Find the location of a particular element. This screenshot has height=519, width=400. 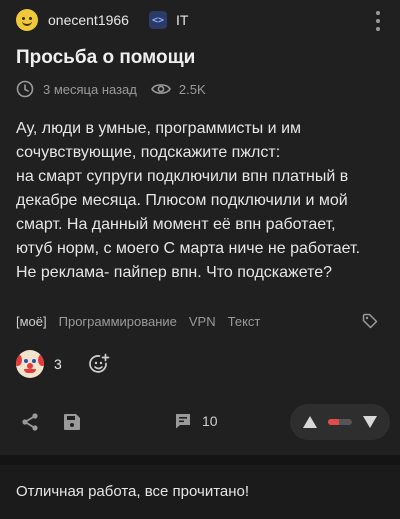

code-brackets-icon: <> is located at coordinates (157, 20).